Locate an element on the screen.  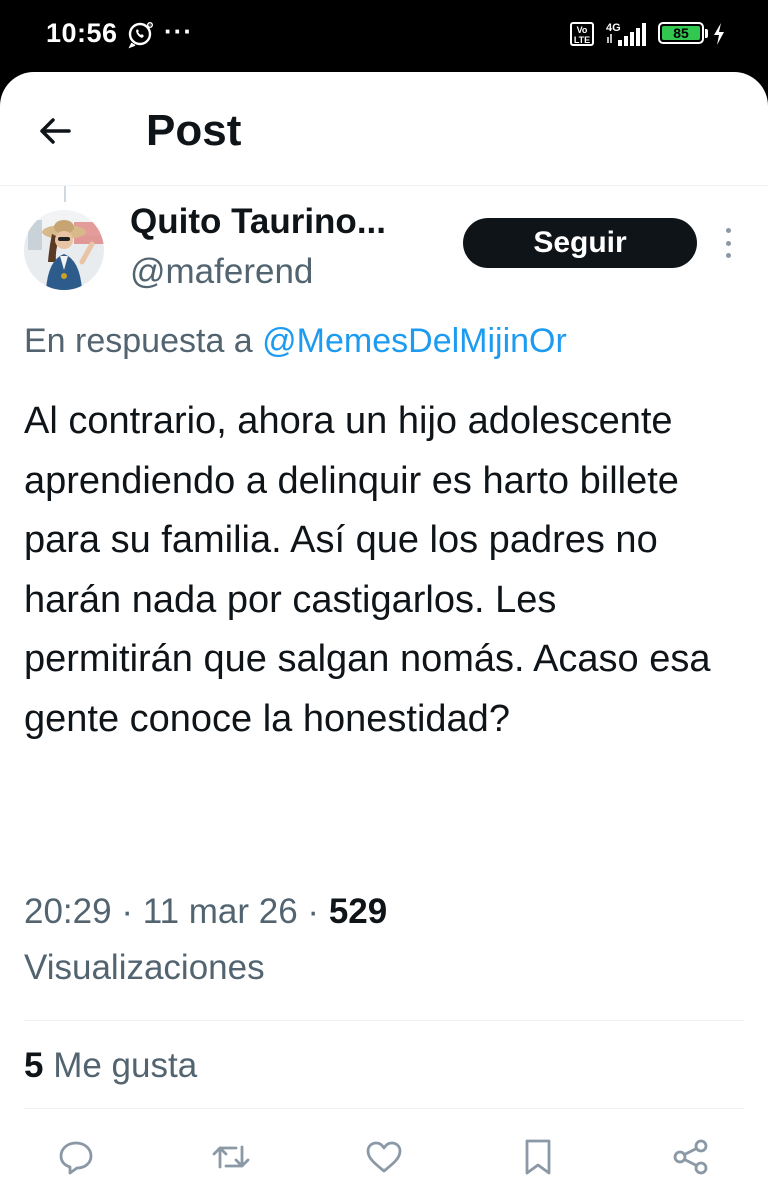
header-divider is located at coordinates (384, 185).